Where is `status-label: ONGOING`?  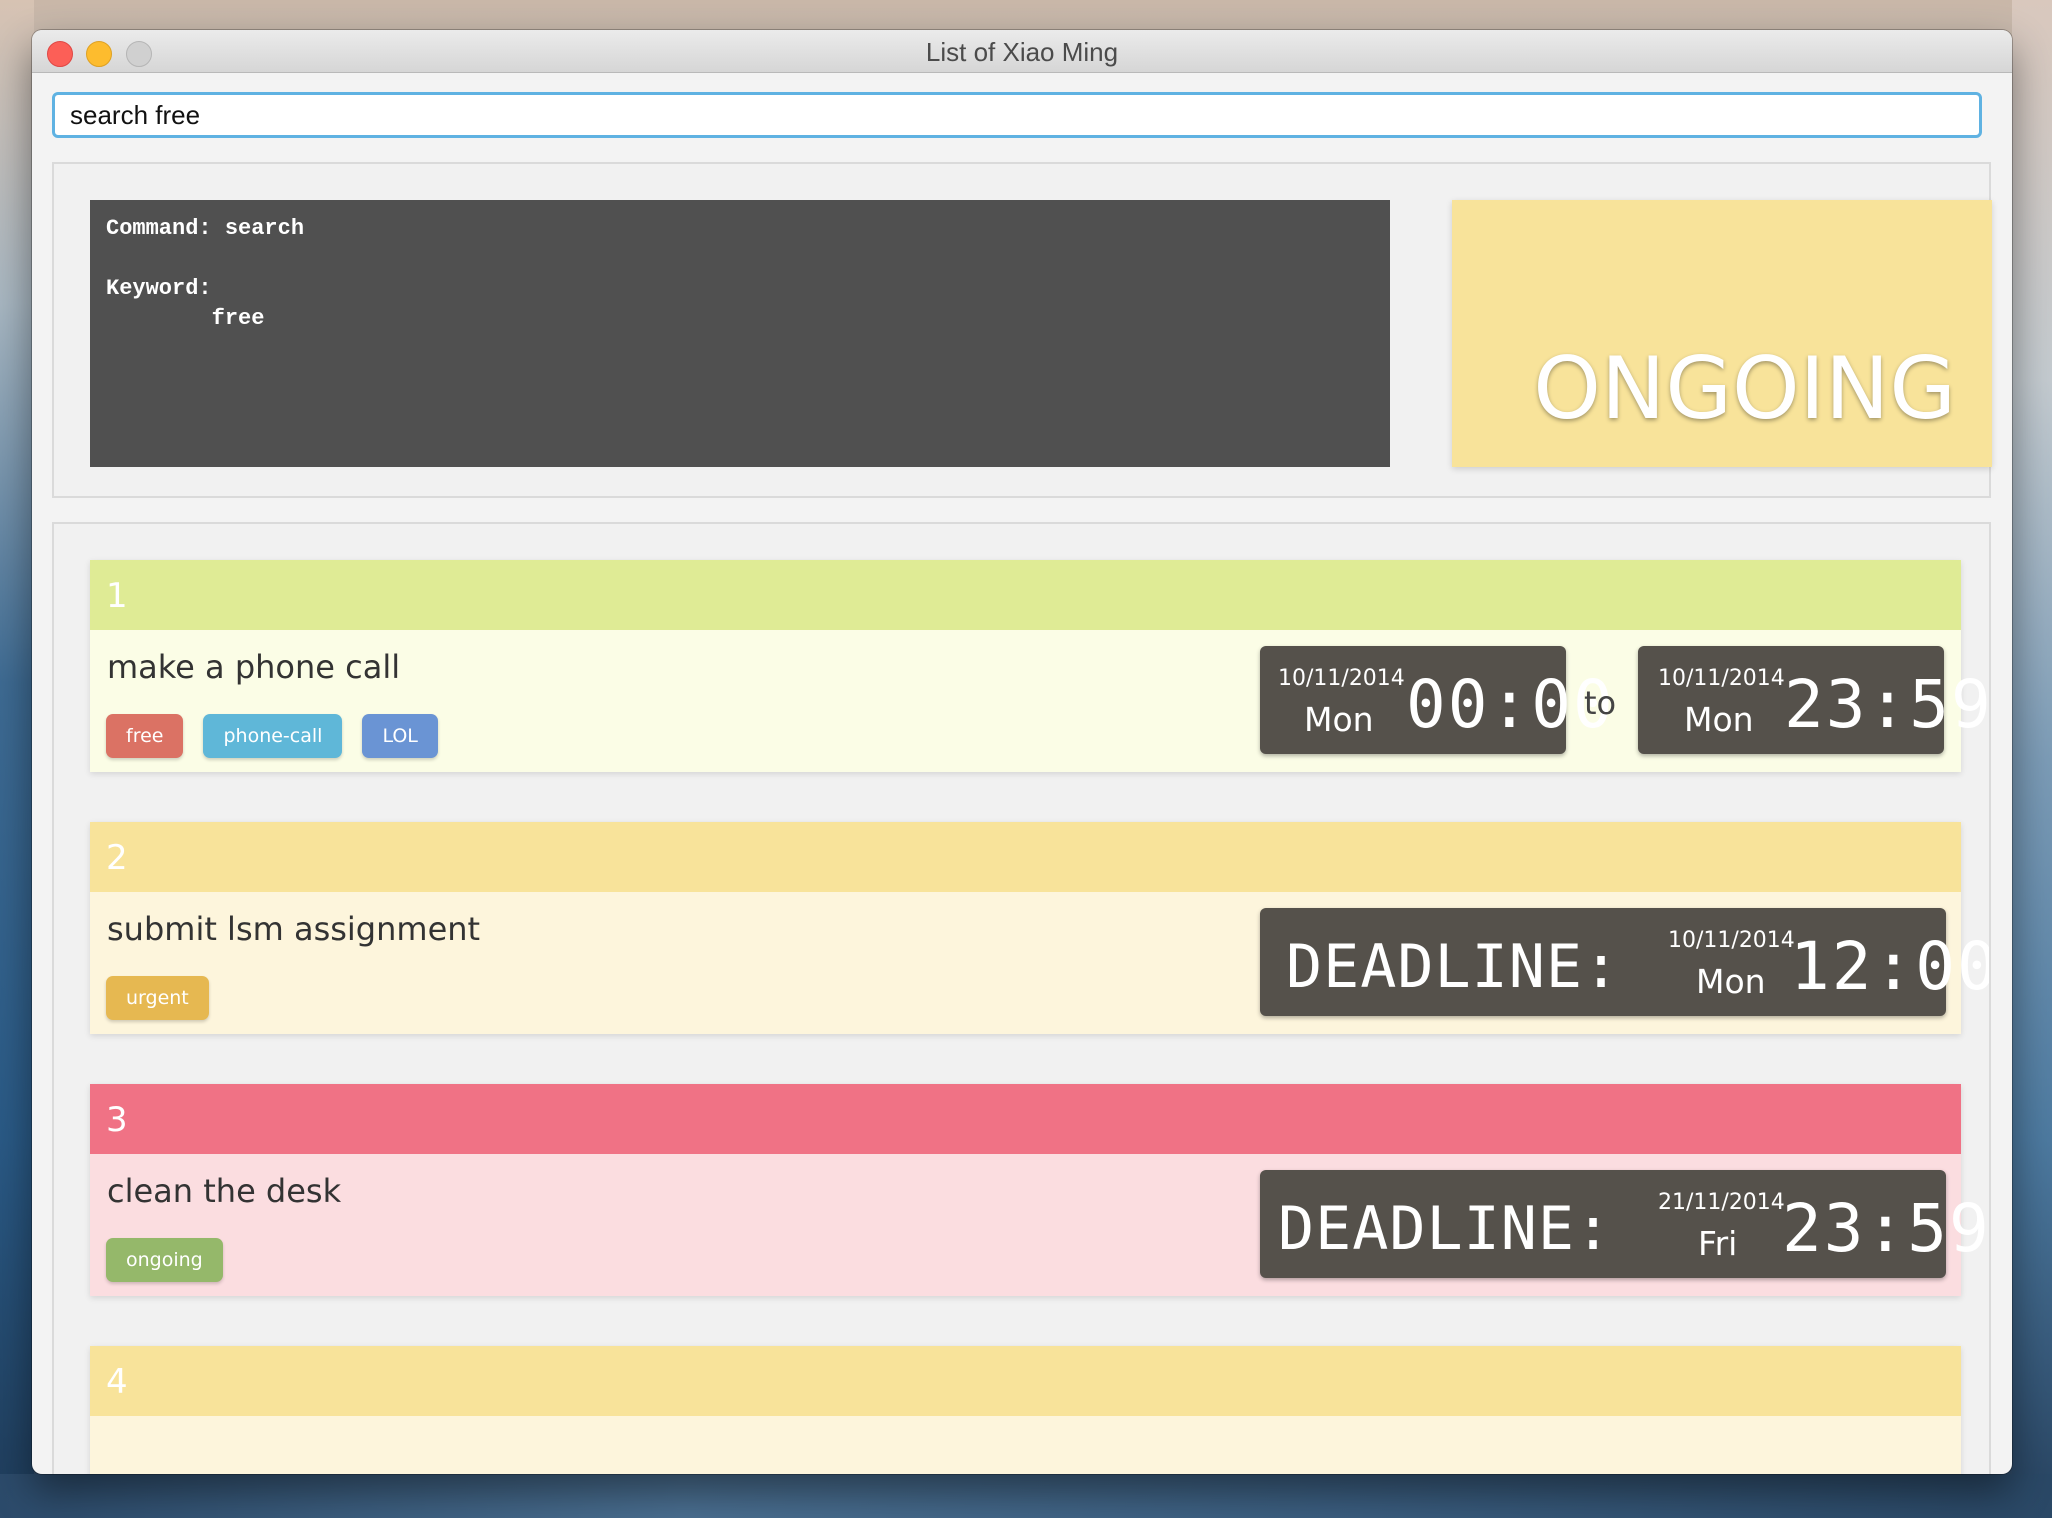
status-label: ONGOING is located at coordinates (1744, 389).